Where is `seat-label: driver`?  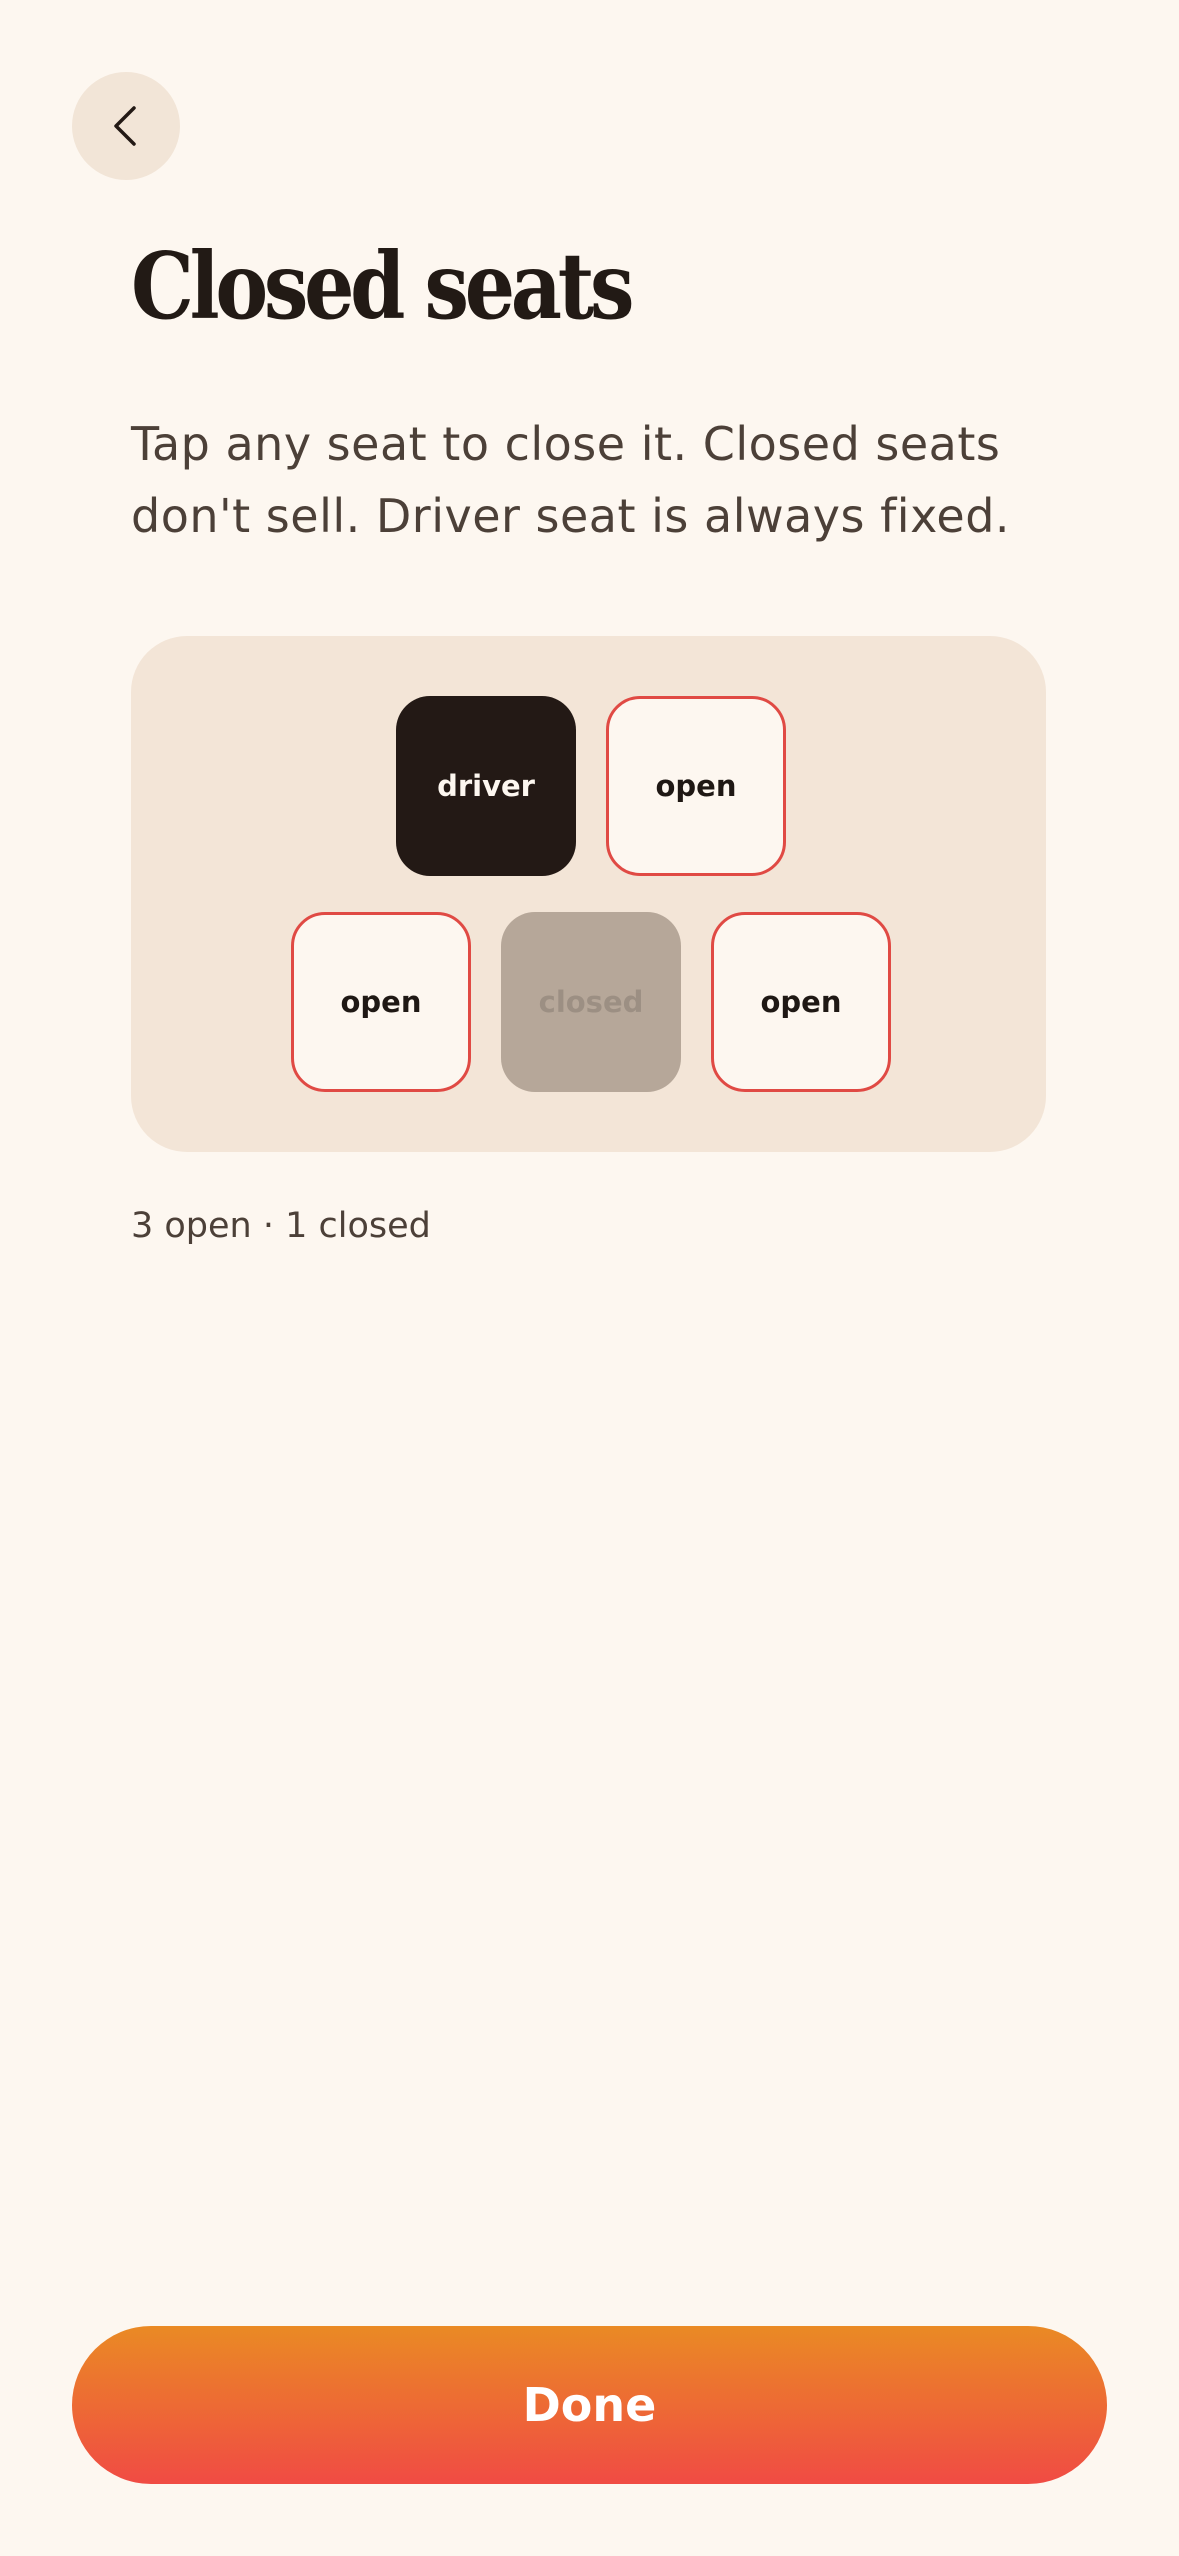
seat-label: driver is located at coordinates (486, 786).